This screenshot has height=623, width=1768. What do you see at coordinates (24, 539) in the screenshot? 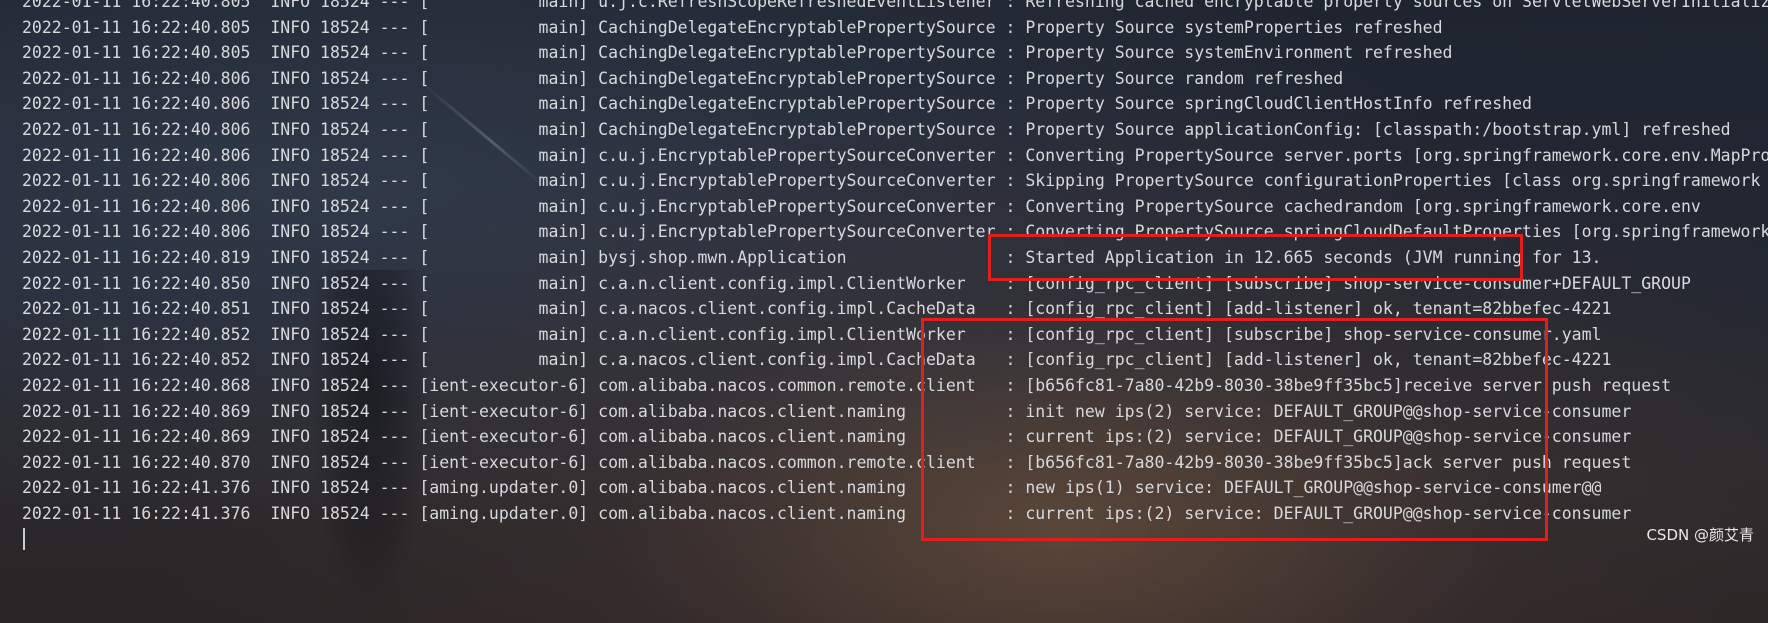
I see `text-cursor` at bounding box center [24, 539].